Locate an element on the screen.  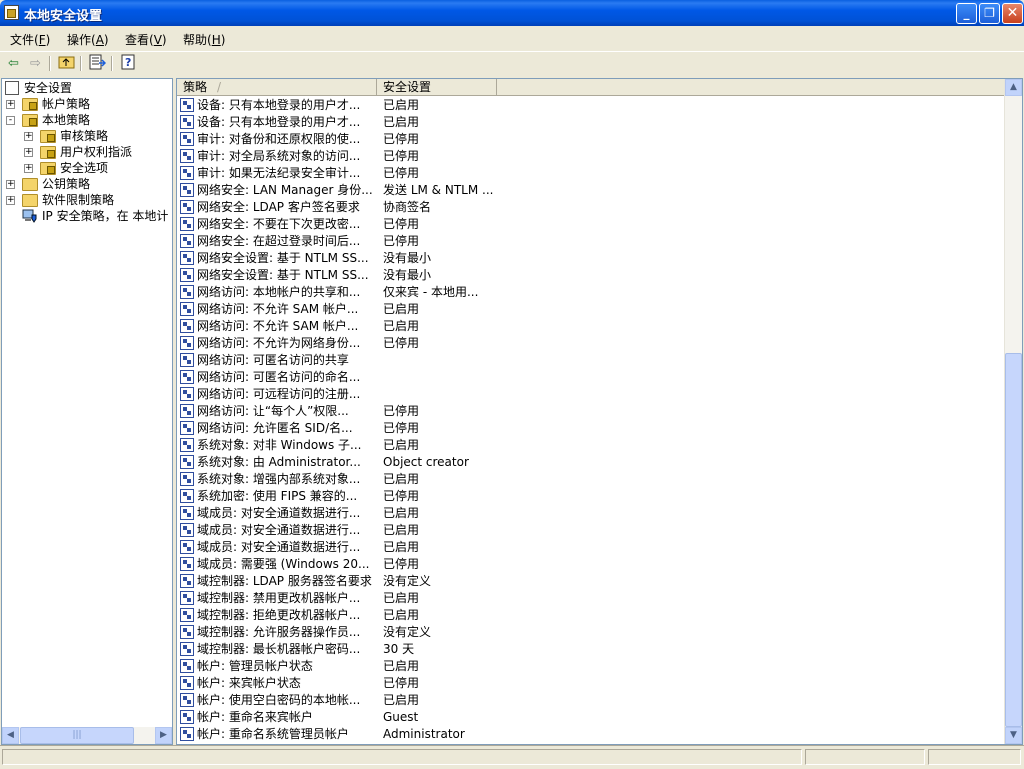
column-header-policy: 策略 / is located at coordinates (277, 87).